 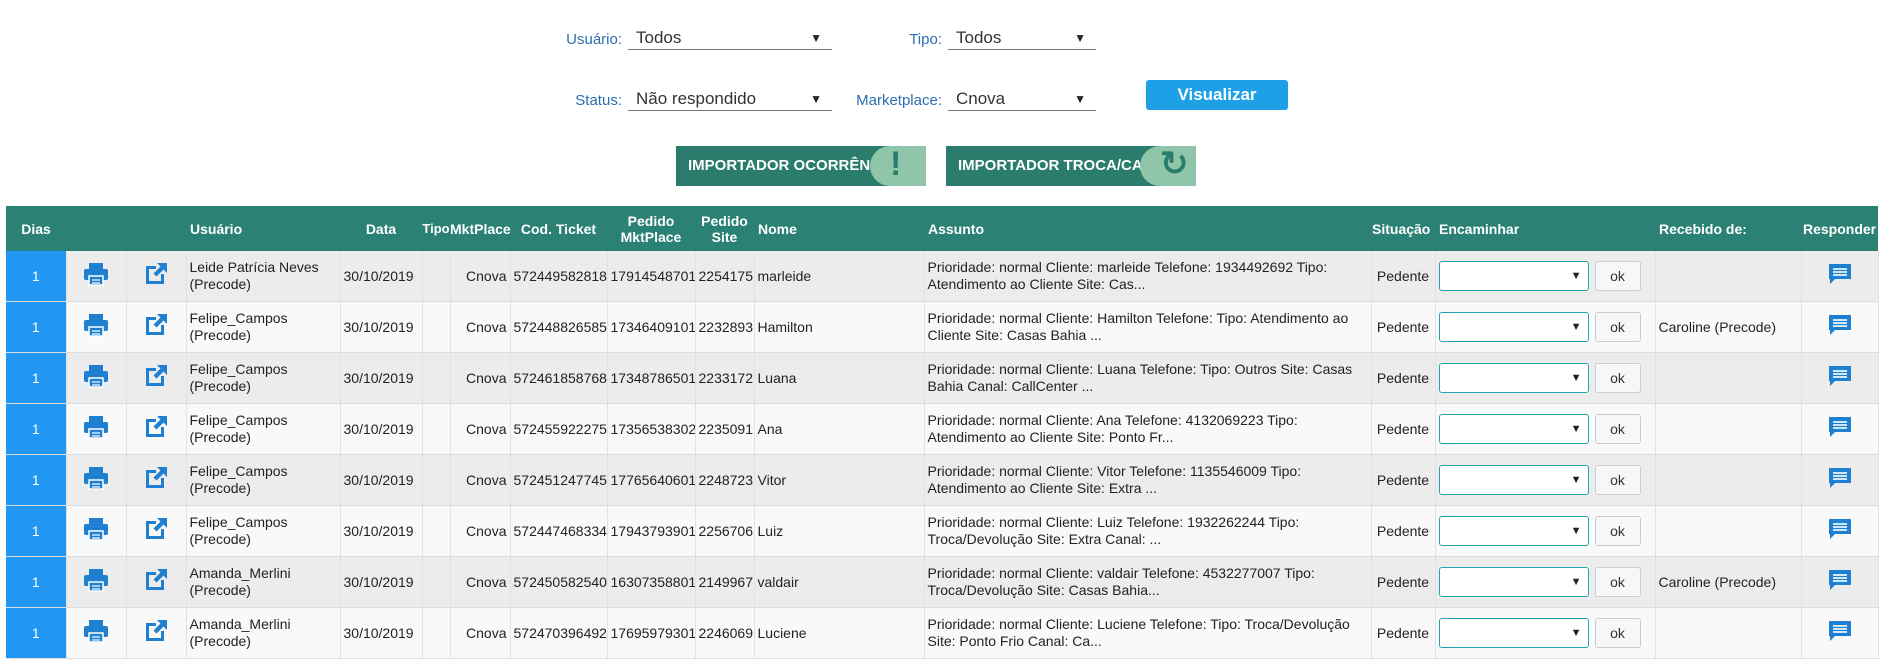 I want to click on pedido-site-link: 2233172, so click(x=725, y=378).